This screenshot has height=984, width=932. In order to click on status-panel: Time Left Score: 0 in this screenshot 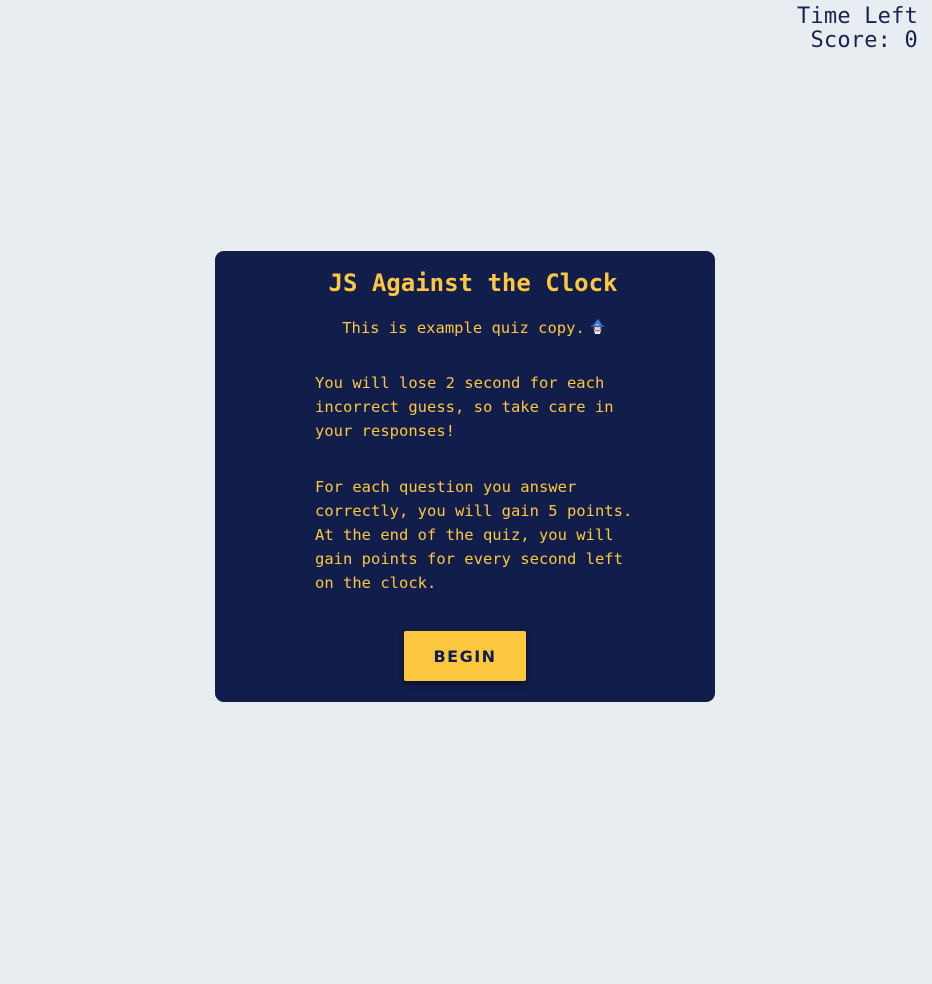, I will do `click(857, 29)`.